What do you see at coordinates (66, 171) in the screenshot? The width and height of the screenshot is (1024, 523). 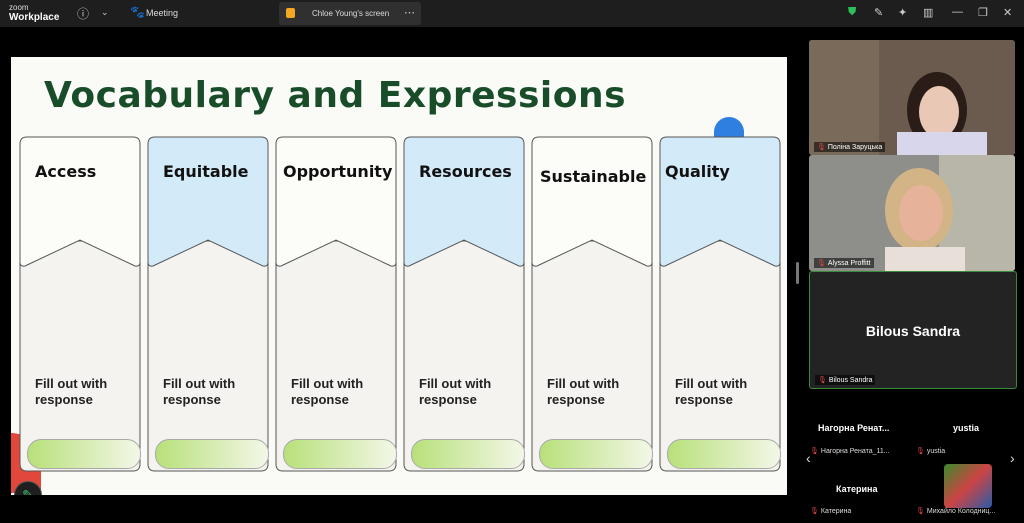 I see `term-label: Access` at bounding box center [66, 171].